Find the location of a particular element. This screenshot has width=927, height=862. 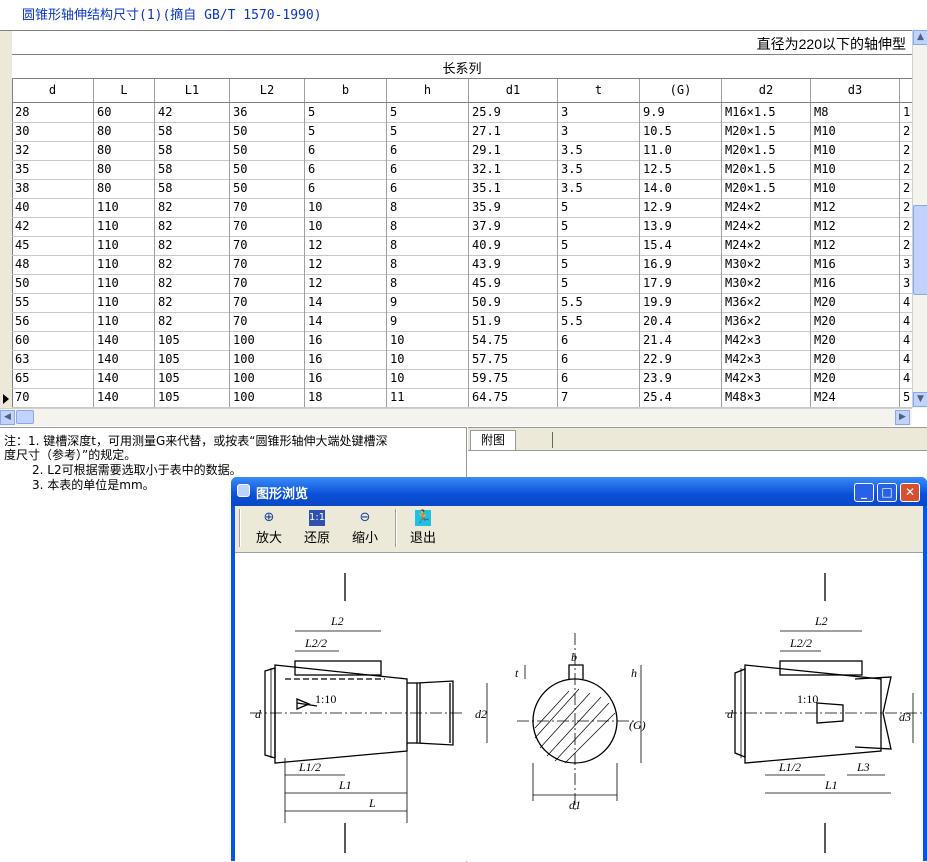

table-cell: 7 is located at coordinates (599, 397).